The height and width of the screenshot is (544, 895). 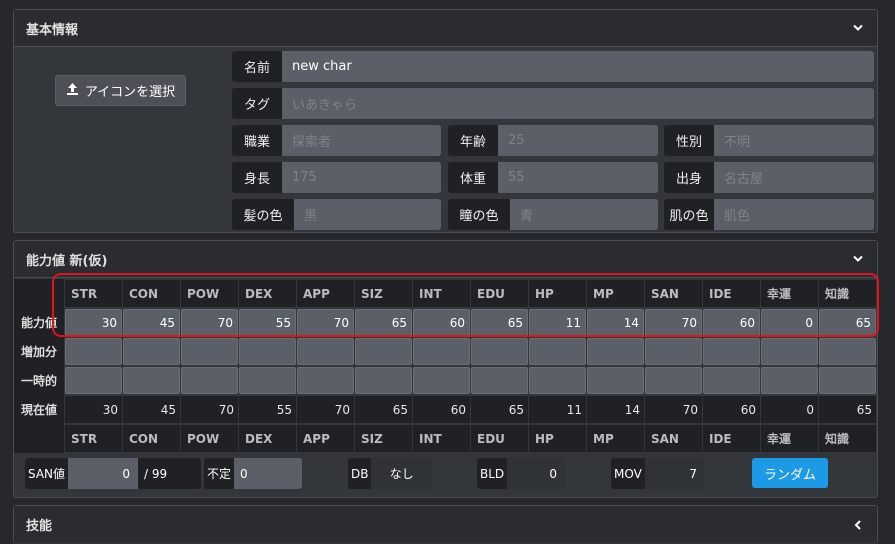 I want to click on chevron-left-icon, so click(x=858, y=525).